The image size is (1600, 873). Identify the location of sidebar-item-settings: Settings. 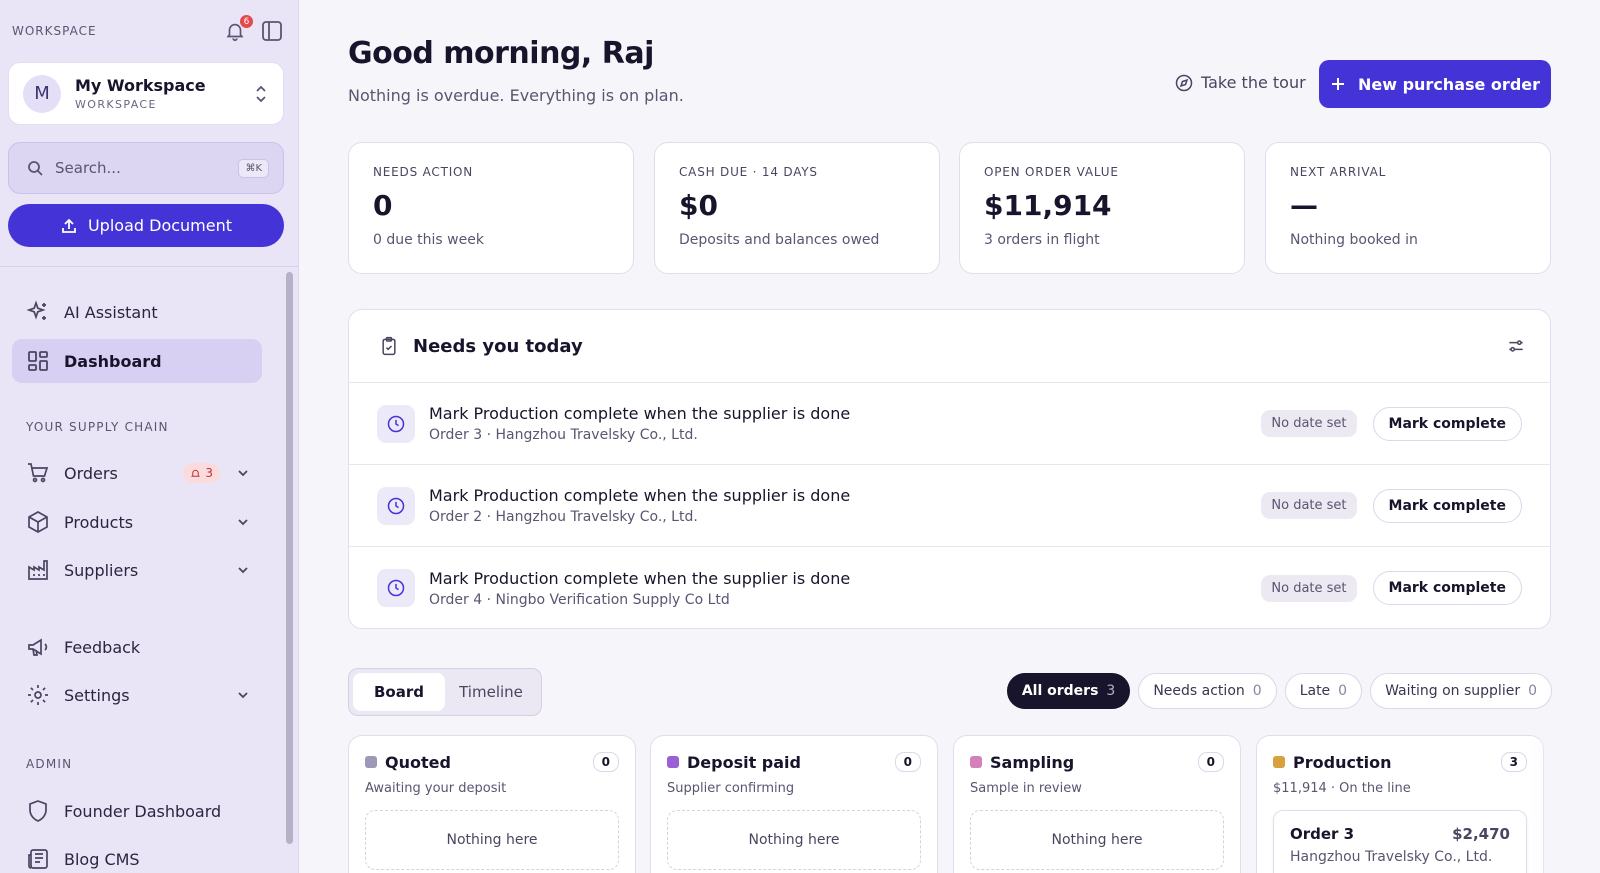
(137, 695).